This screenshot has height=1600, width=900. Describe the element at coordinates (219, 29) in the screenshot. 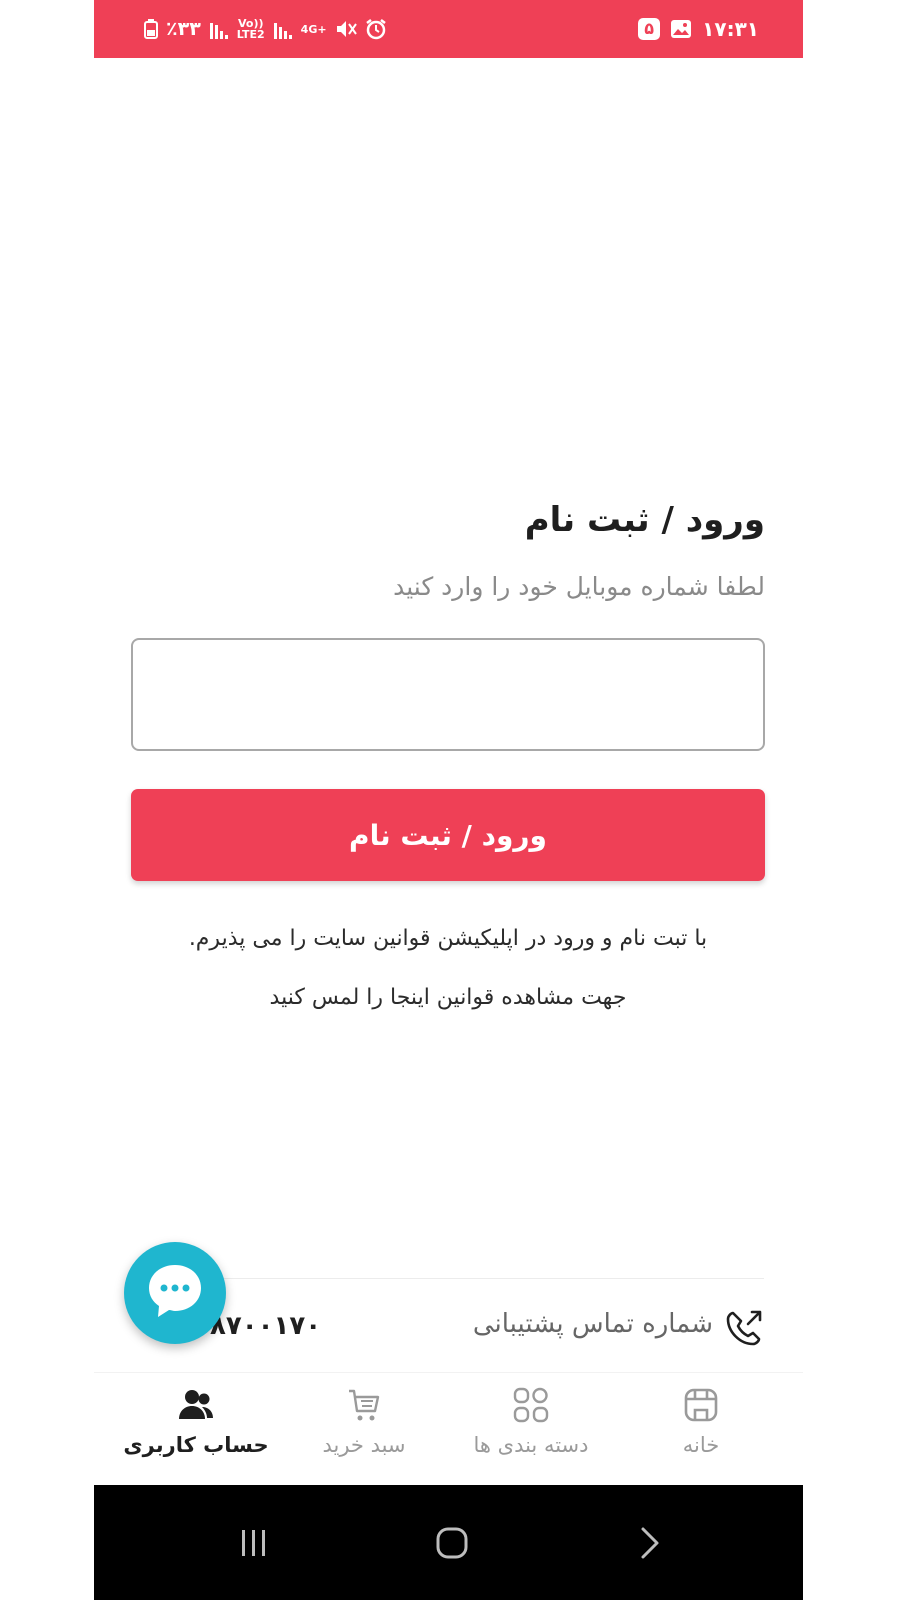

I see `signal-icon` at that location.